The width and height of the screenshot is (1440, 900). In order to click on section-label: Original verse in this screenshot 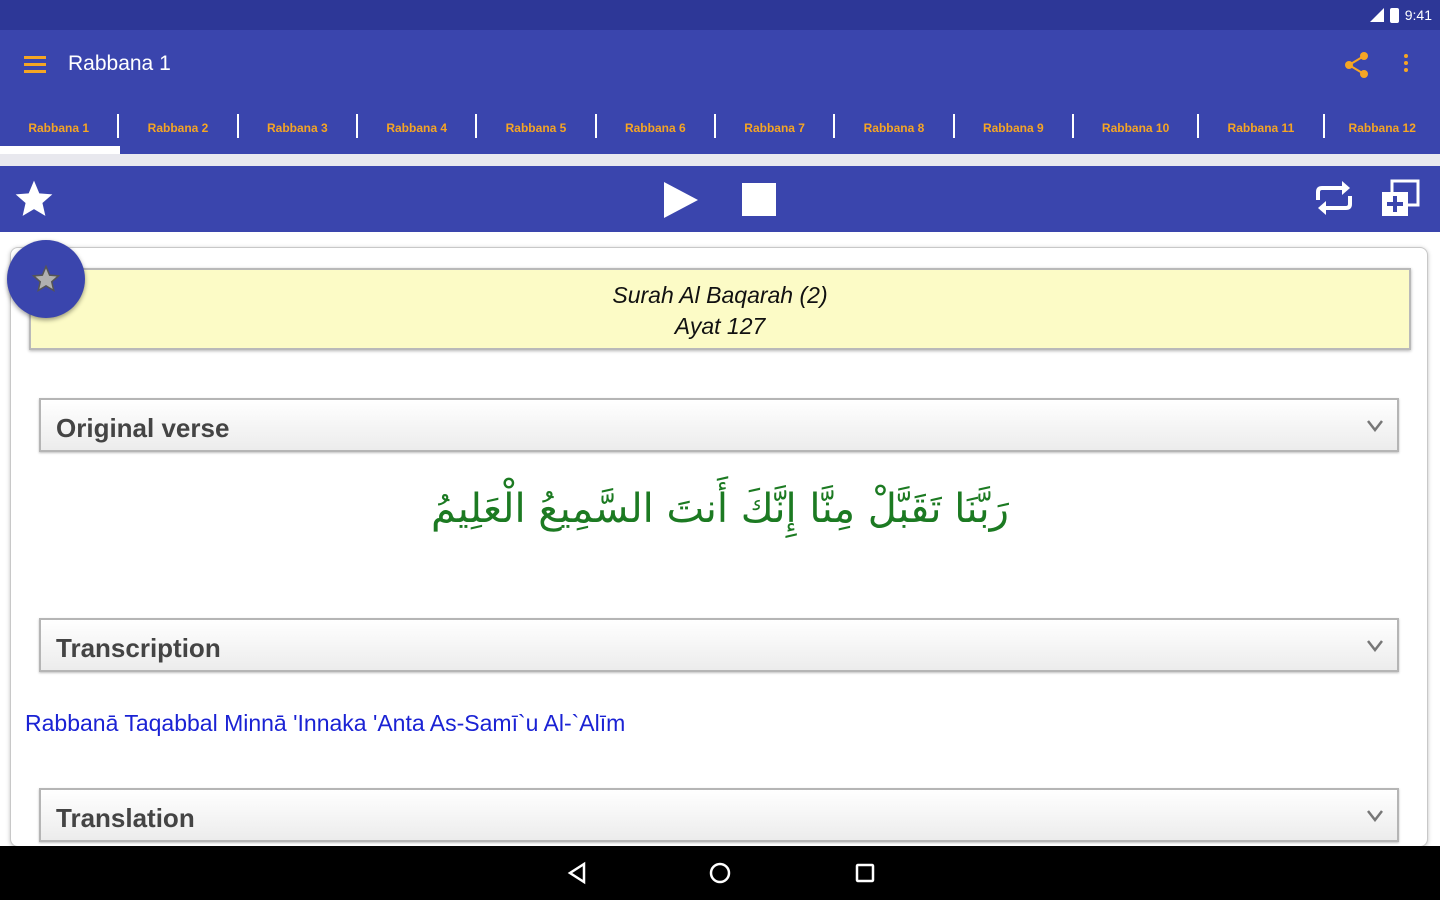, I will do `click(143, 428)`.